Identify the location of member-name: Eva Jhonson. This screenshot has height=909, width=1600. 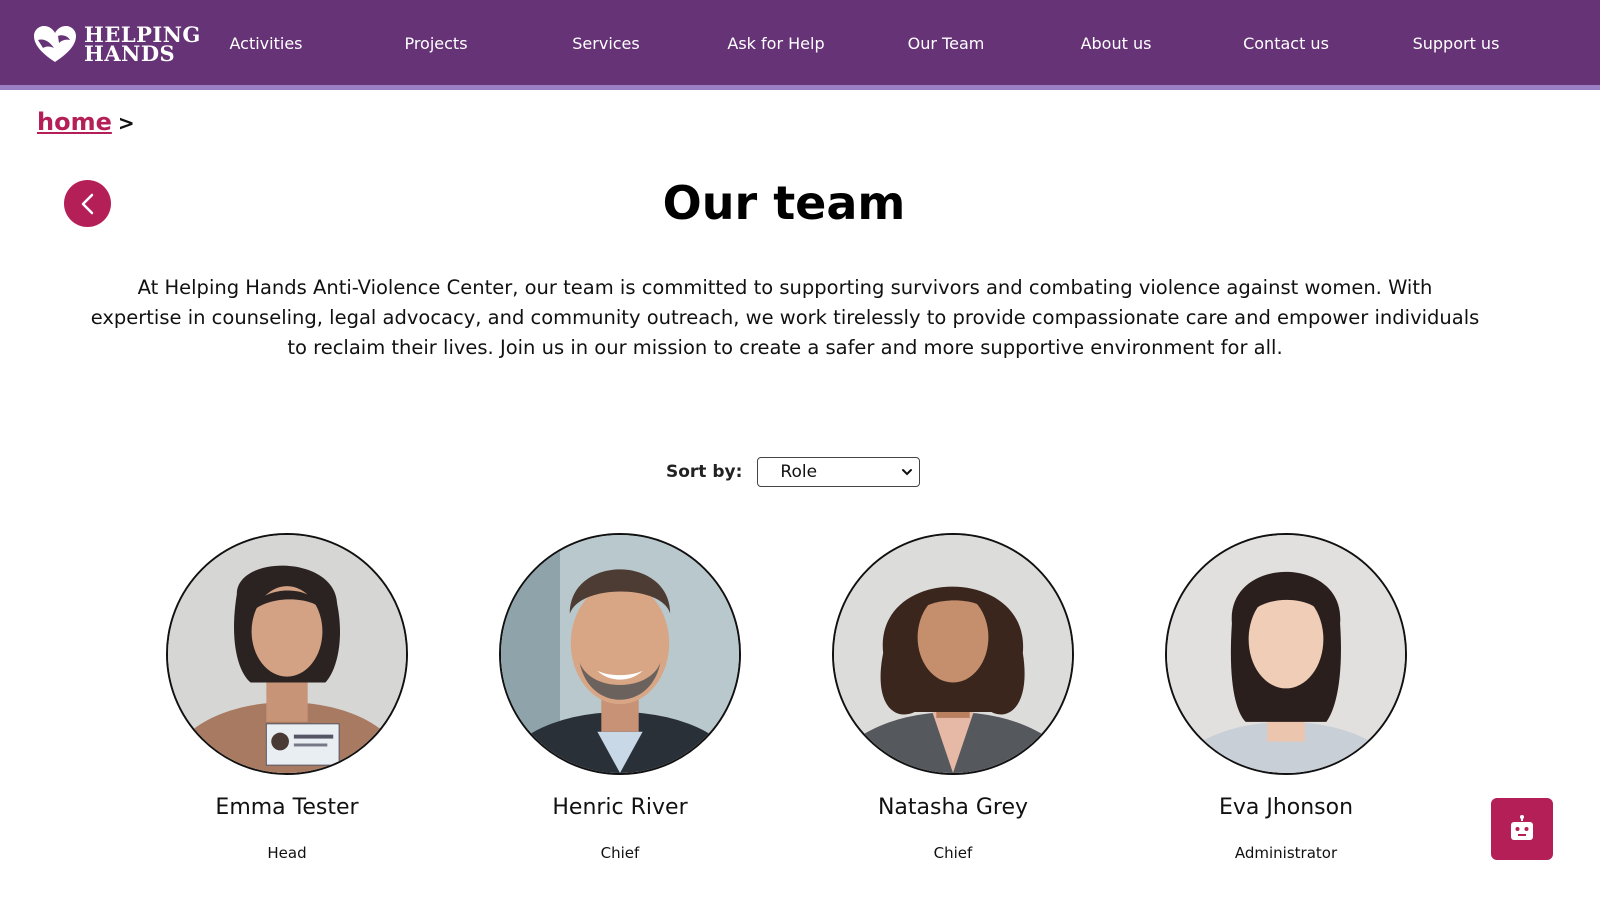
(1286, 807).